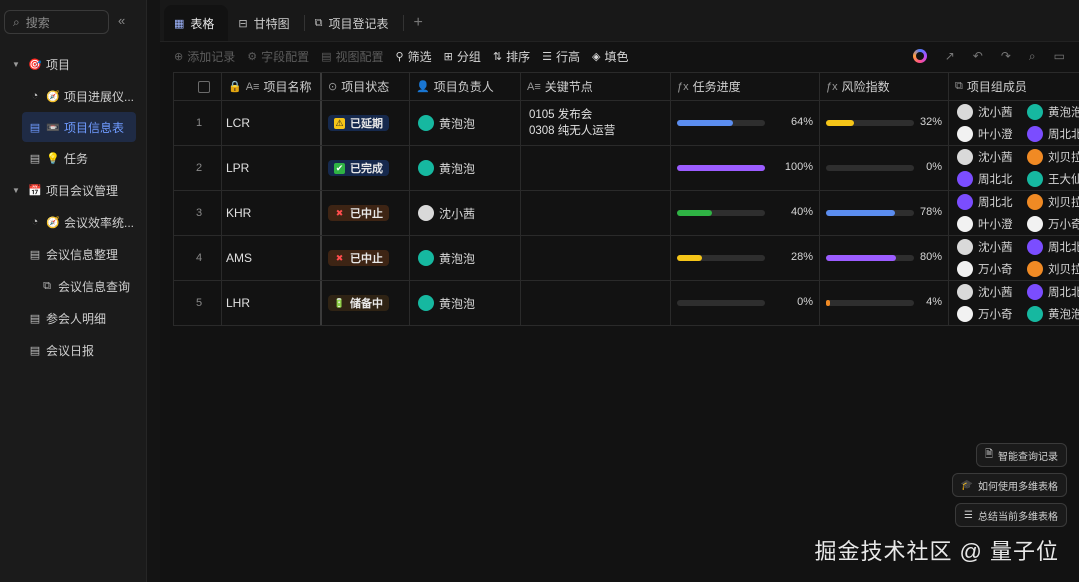  Describe the element at coordinates (1053, 179) in the screenshot. I see `member-chip: 王大仙` at that location.